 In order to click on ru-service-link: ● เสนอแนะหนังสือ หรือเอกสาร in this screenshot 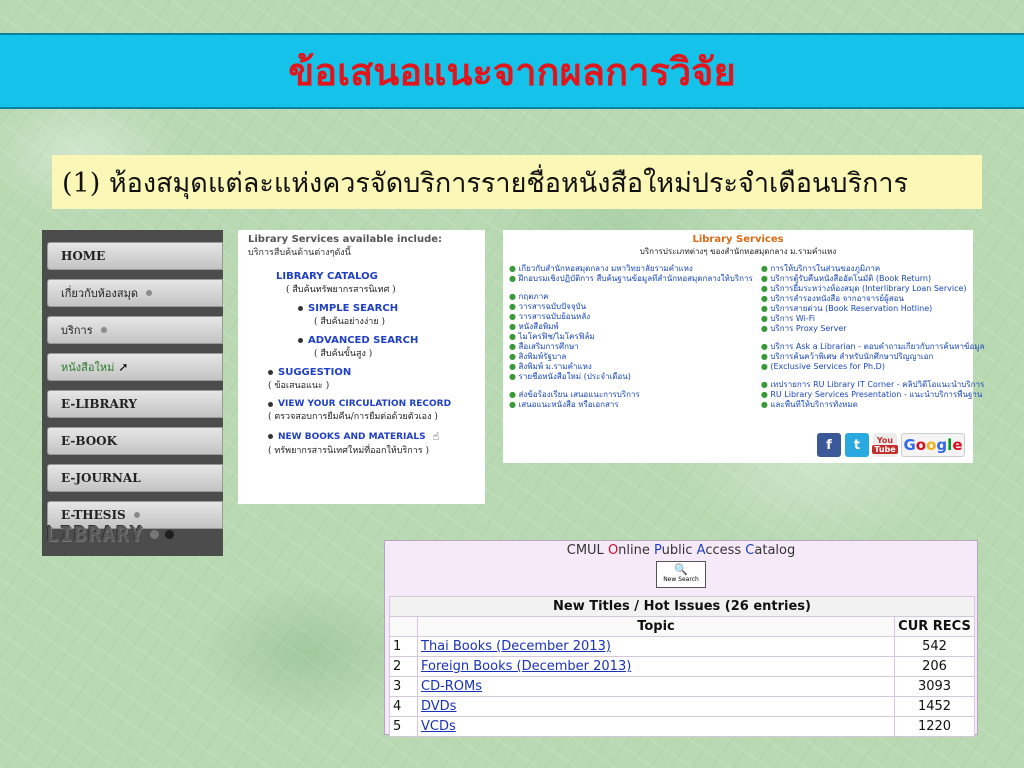, I will do `click(631, 405)`.